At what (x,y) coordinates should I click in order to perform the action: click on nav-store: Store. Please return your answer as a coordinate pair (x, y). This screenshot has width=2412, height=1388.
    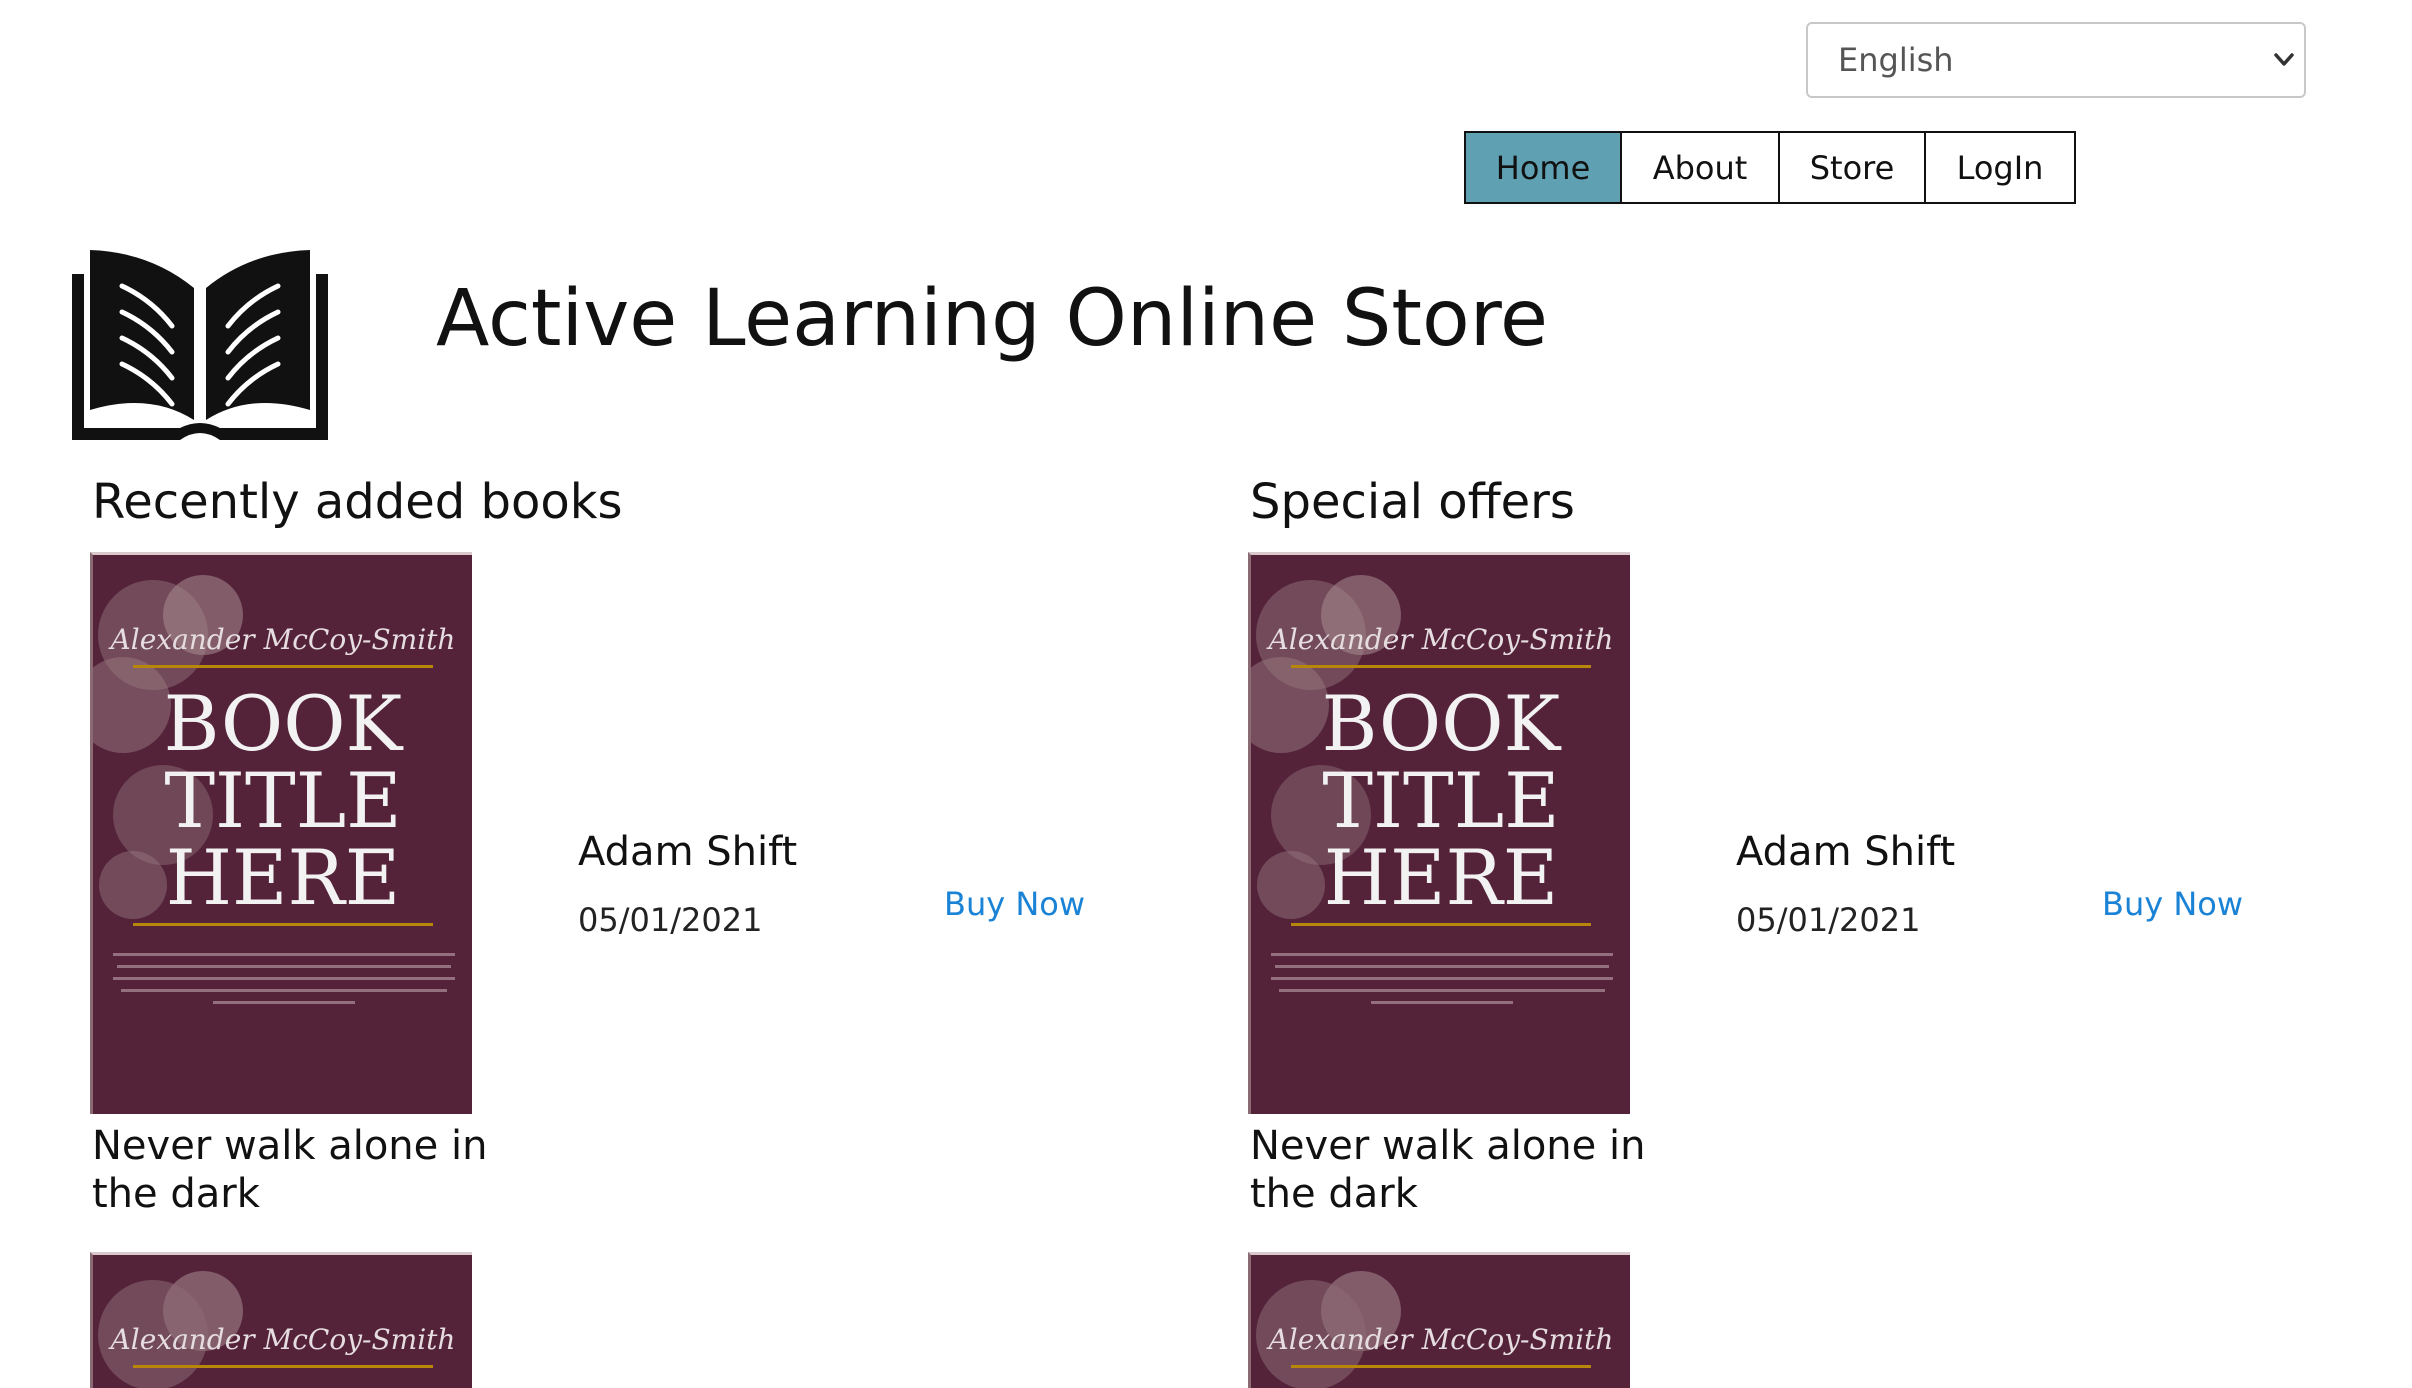
    Looking at the image, I should click on (1852, 167).